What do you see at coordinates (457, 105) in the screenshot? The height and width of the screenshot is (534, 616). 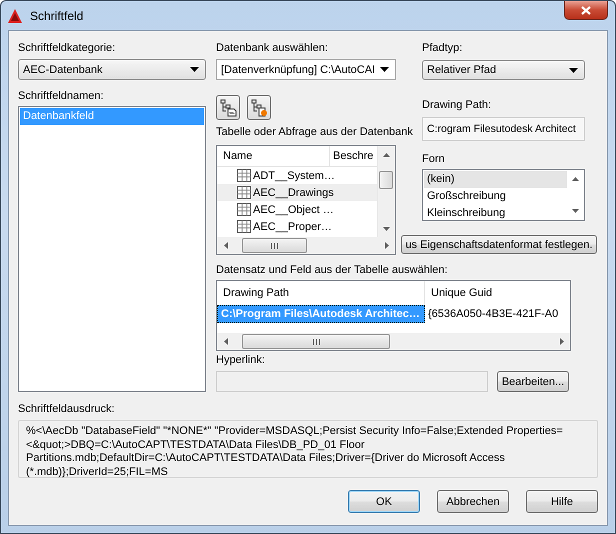 I see `field-label: Drawing Path:` at bounding box center [457, 105].